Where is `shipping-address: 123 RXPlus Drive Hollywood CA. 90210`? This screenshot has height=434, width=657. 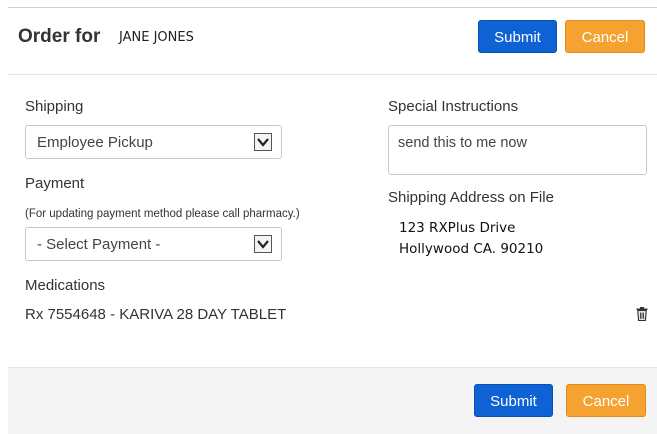
shipping-address: 123 RXPlus Drive Hollywood CA. 90210 is located at coordinates (471, 239).